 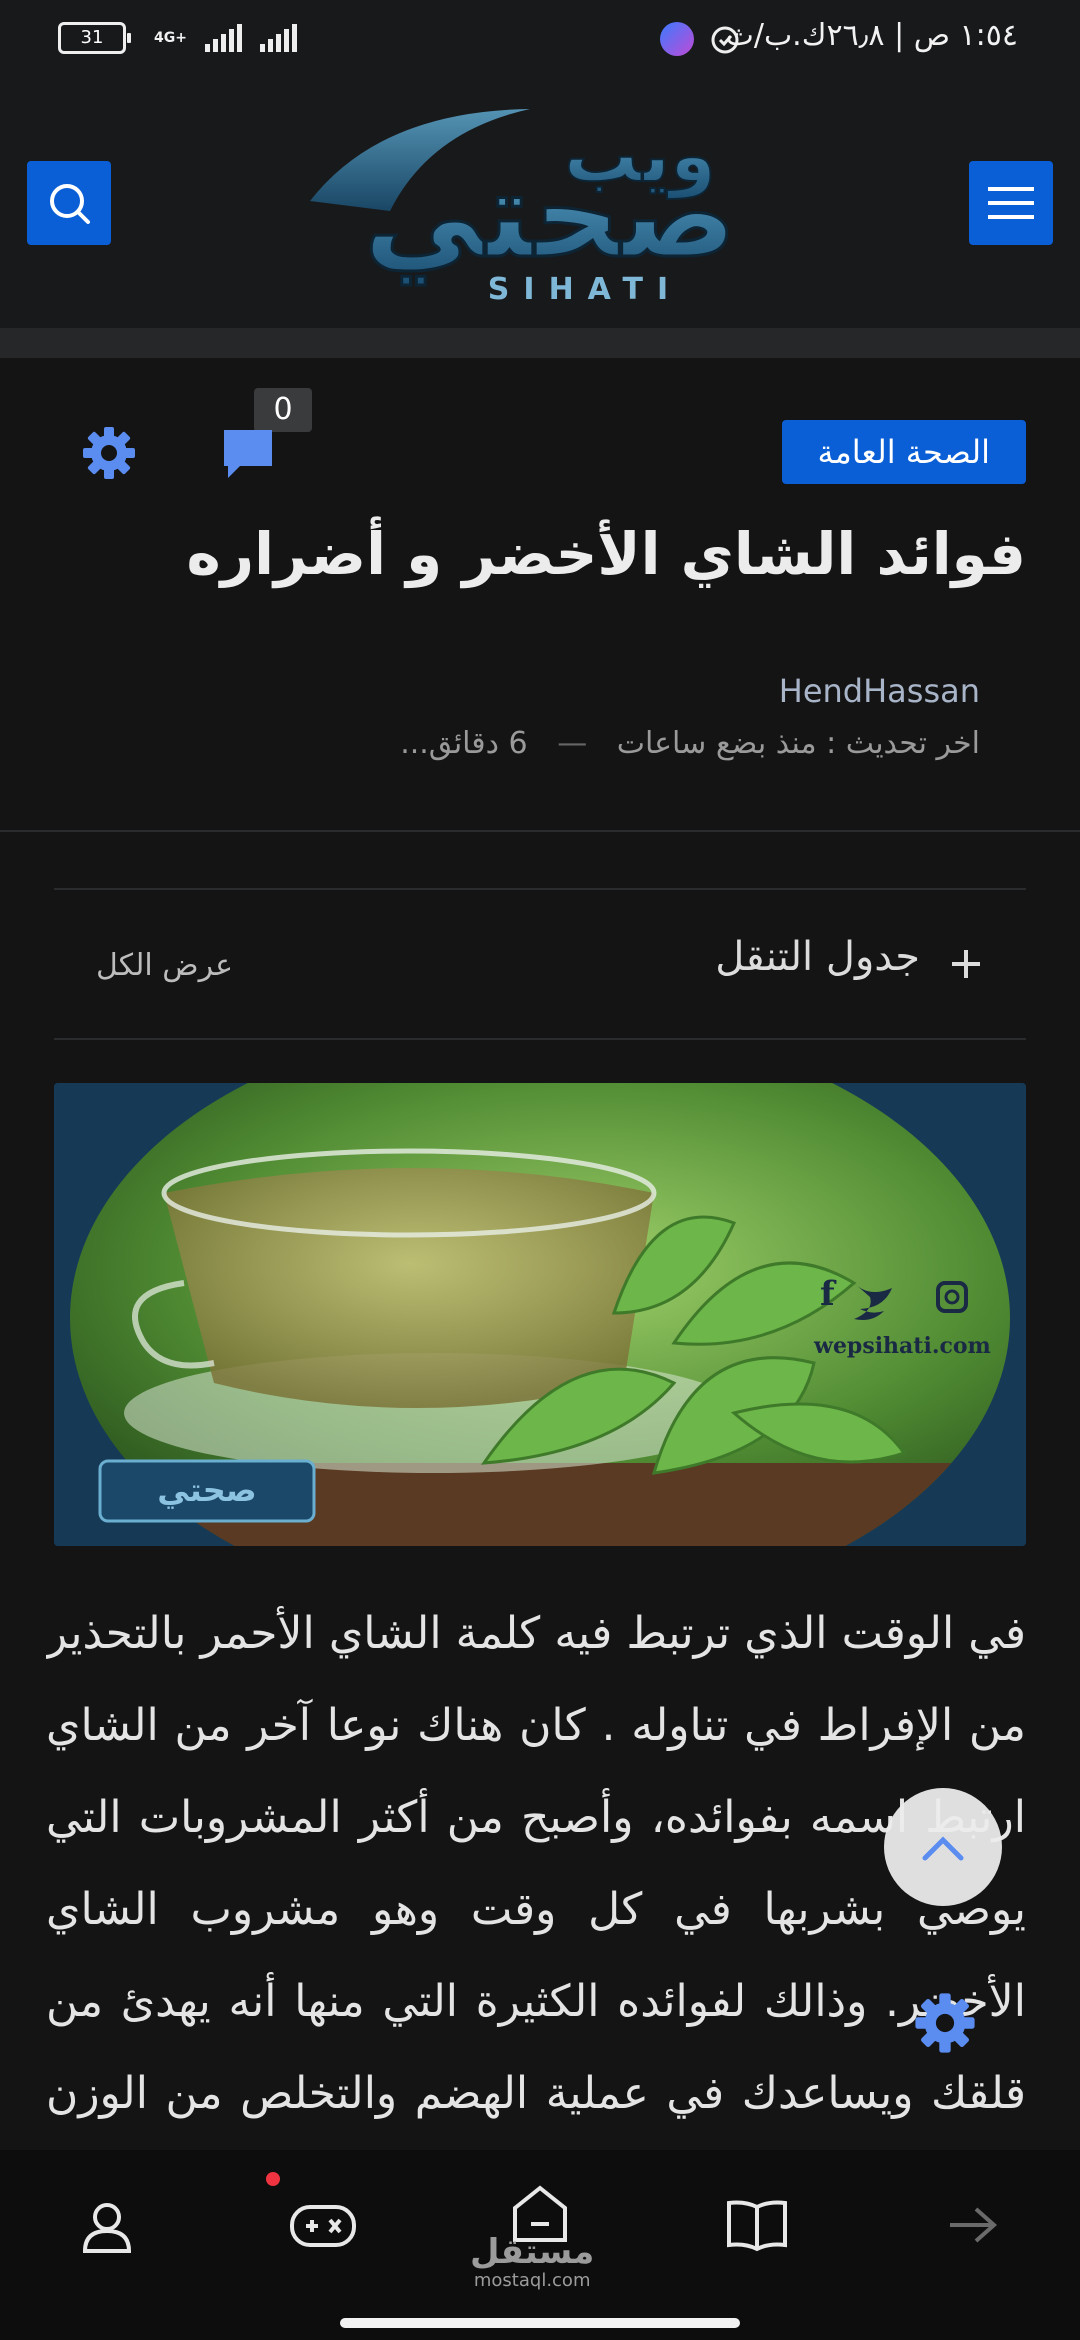 I want to click on update-label: اخر تحديث : منذ بضع ساعات, so click(x=798, y=743).